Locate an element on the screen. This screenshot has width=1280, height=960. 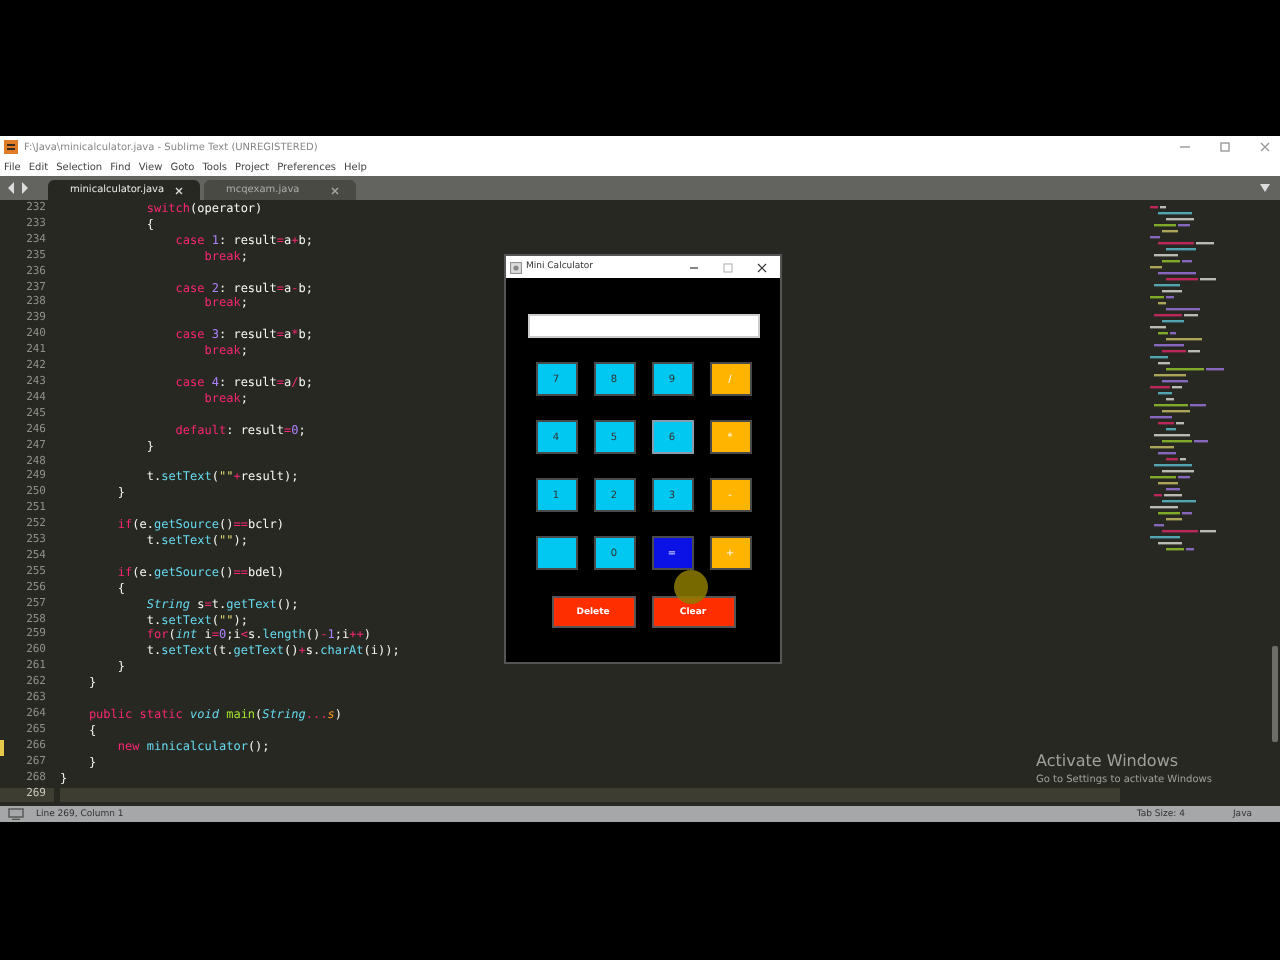
java-app-icon is located at coordinates (516, 267).